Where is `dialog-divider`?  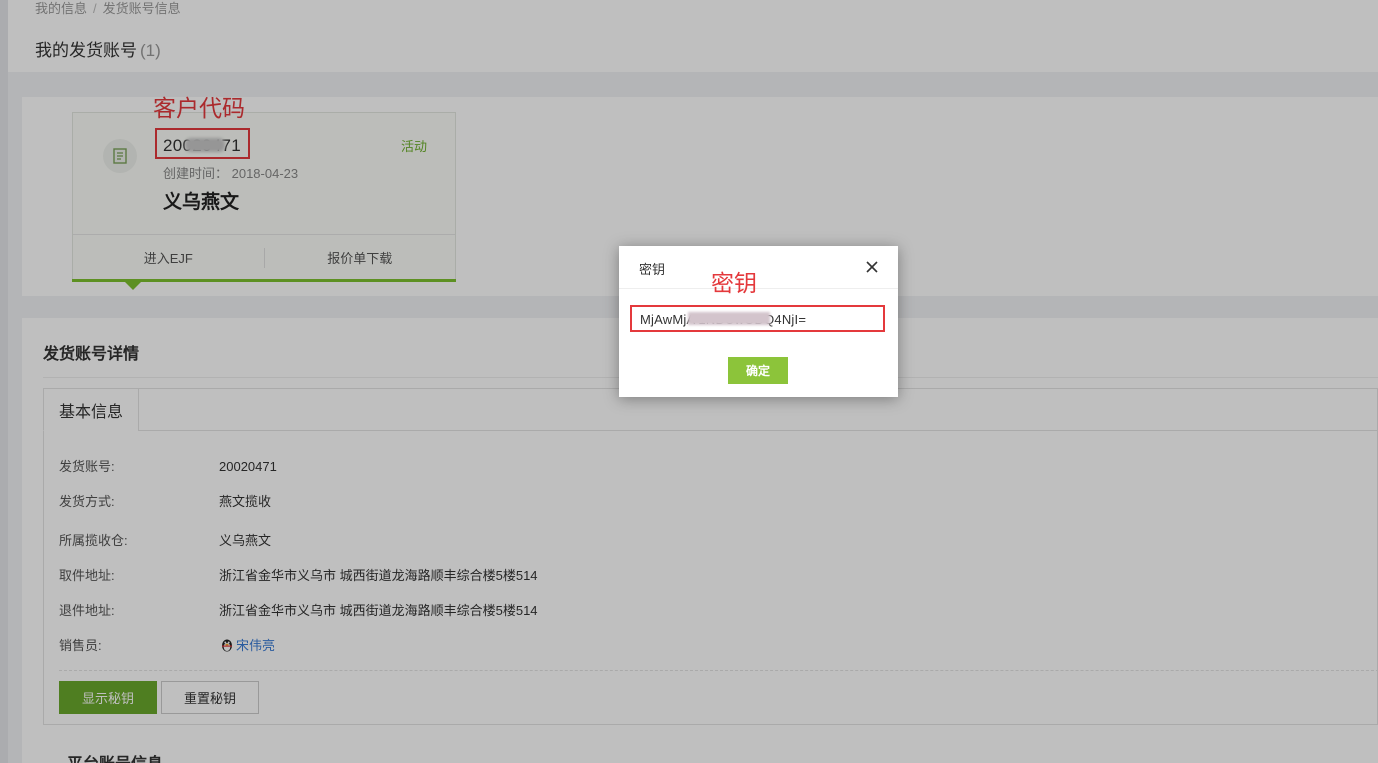 dialog-divider is located at coordinates (758, 288).